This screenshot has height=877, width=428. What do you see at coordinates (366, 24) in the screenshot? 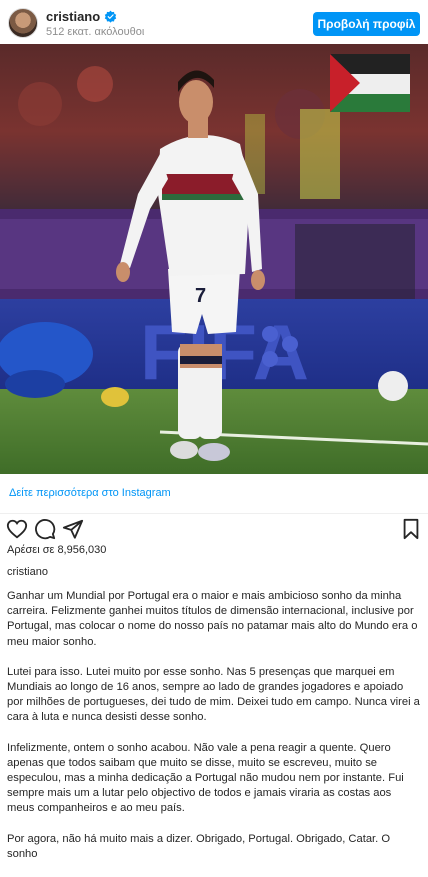
I see `view-profile-button: Προβολή προφίλ` at bounding box center [366, 24].